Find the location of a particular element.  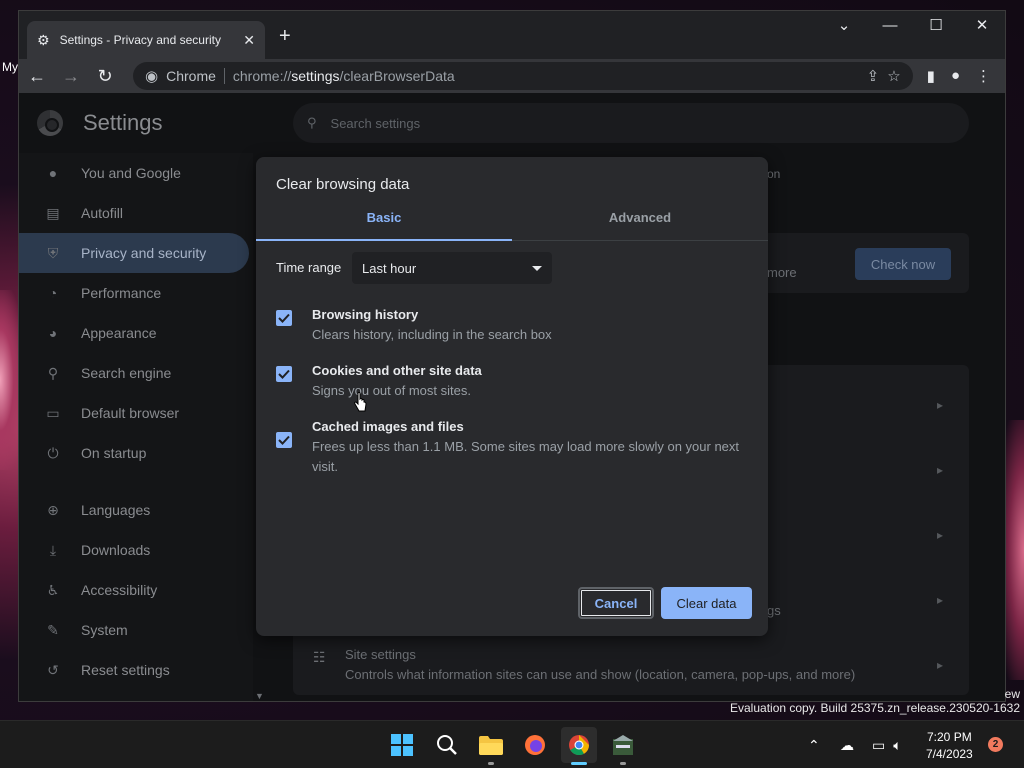

sidebar-item-privacy-and-security: ⛨ Privacy and security is located at coordinates (134, 253).